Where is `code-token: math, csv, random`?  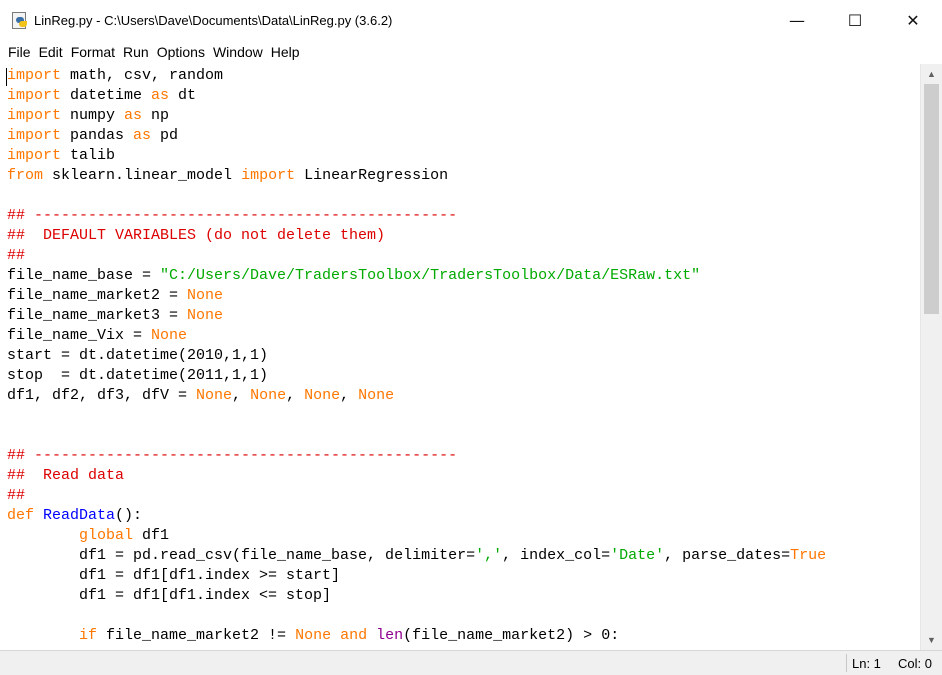
code-token: math, csv, random is located at coordinates (142, 75).